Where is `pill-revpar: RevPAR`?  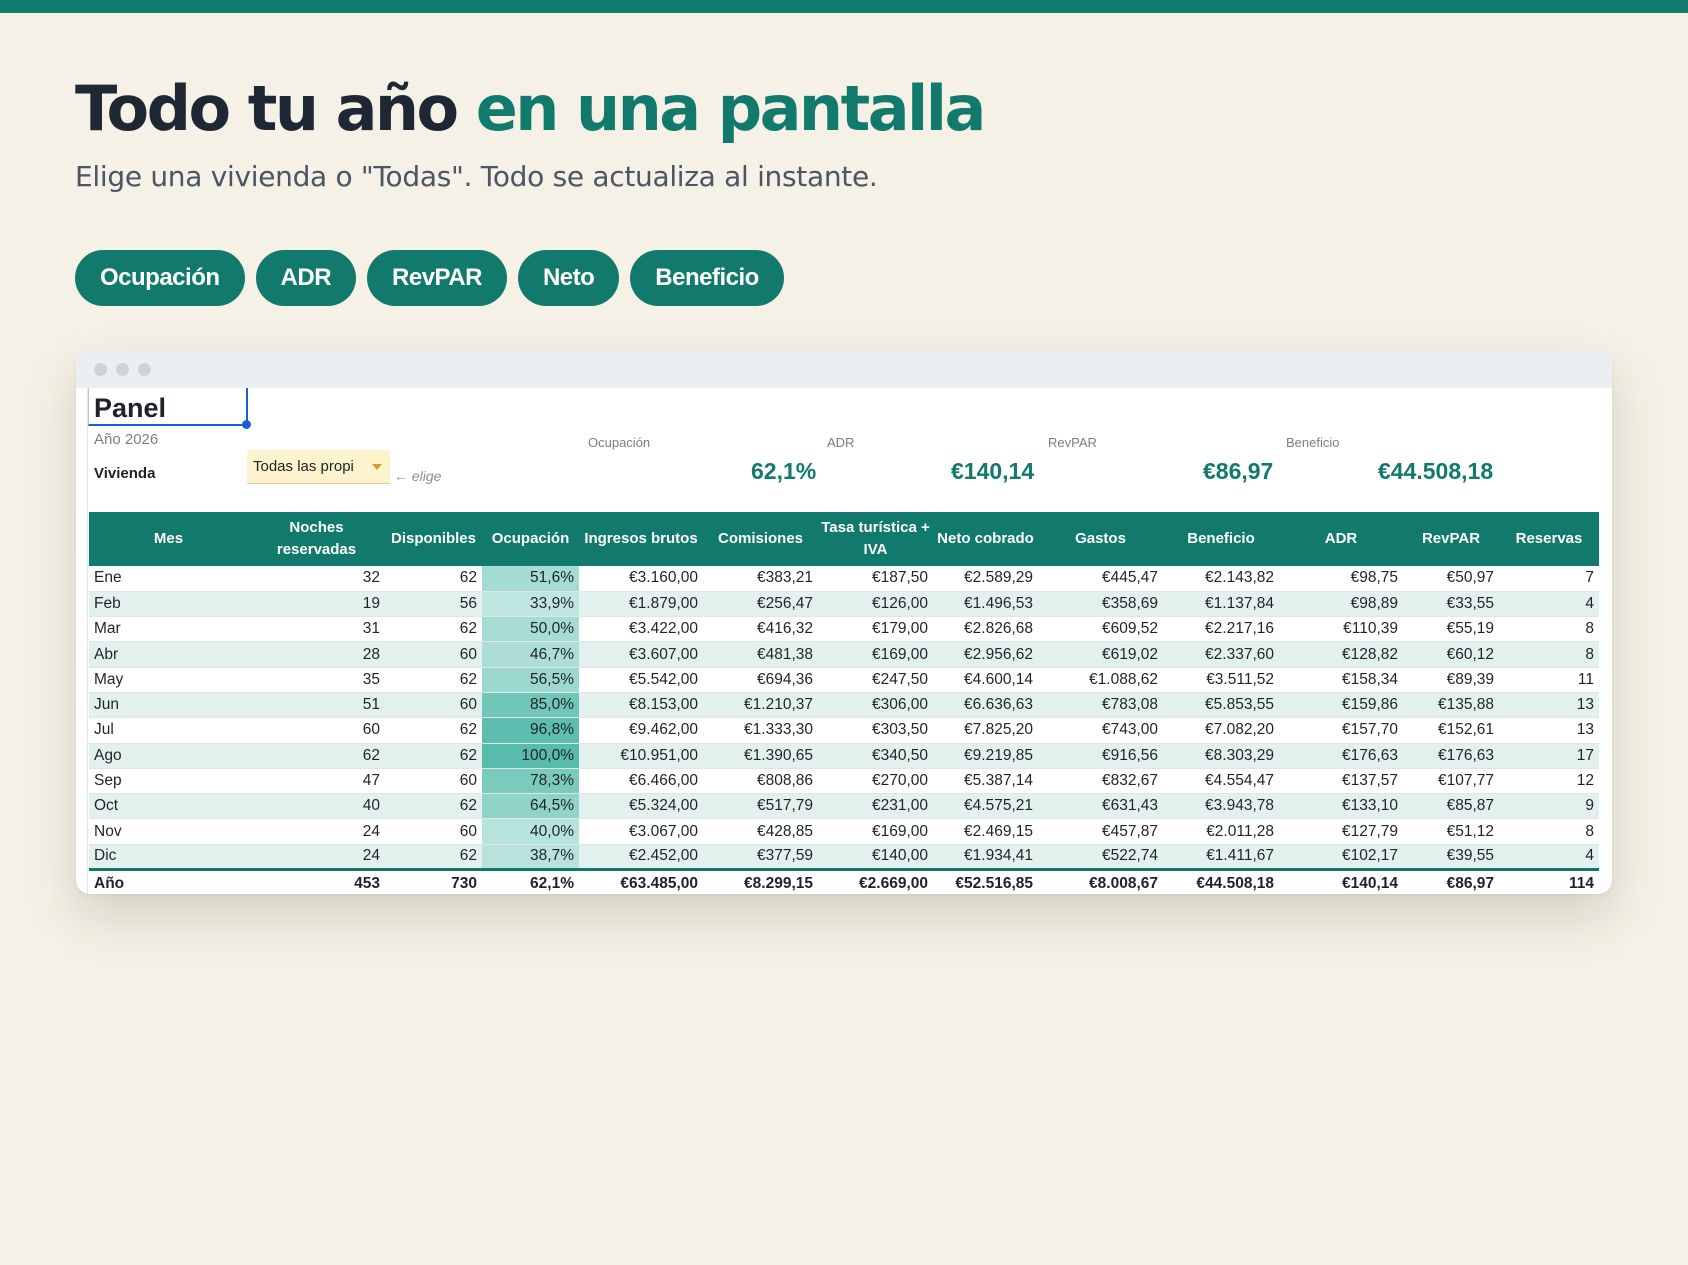 pill-revpar: RevPAR is located at coordinates (437, 278).